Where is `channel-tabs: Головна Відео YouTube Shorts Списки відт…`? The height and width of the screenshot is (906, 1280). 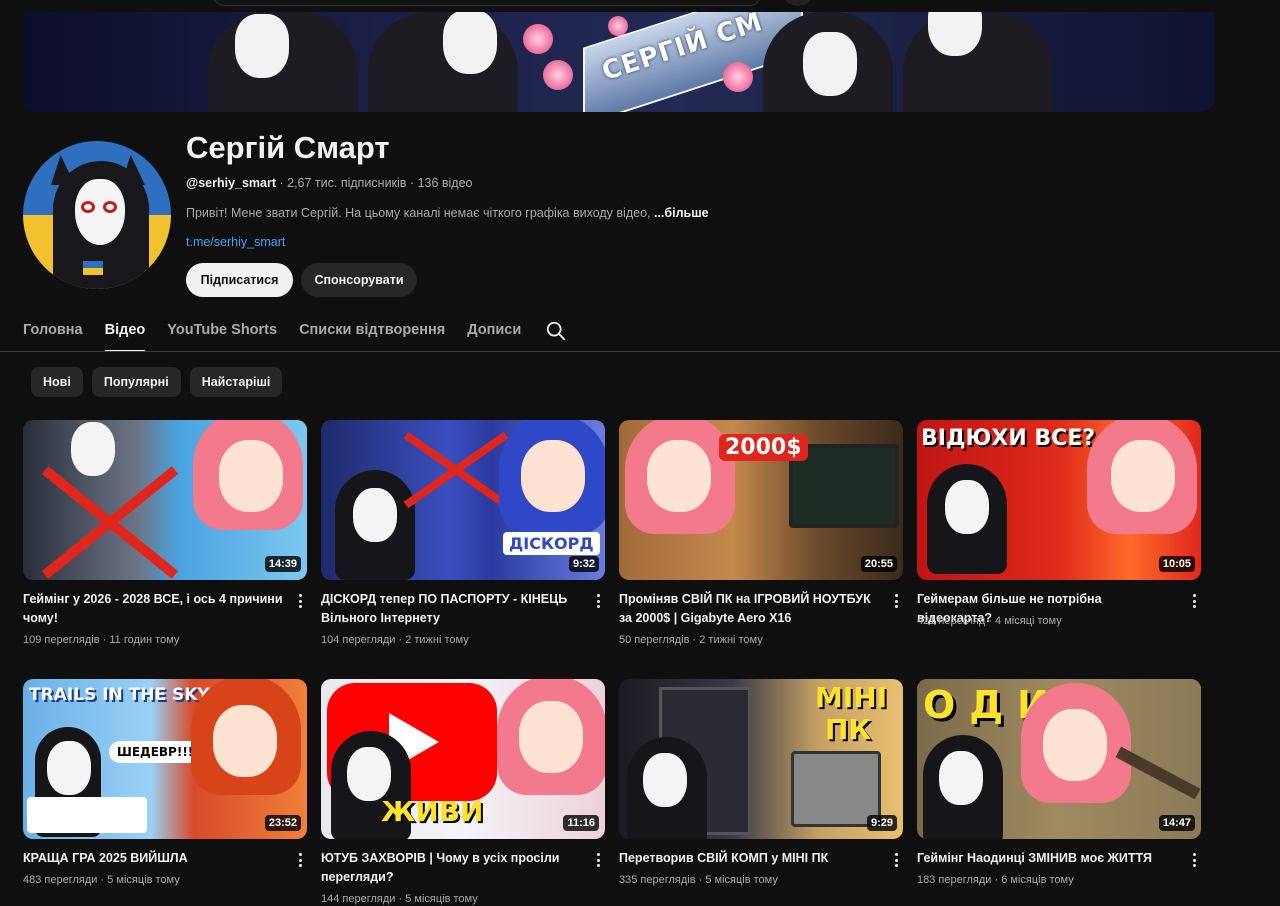
channel-tabs: Головна Відео YouTube Shorts Списки відт… is located at coordinates (283, 333).